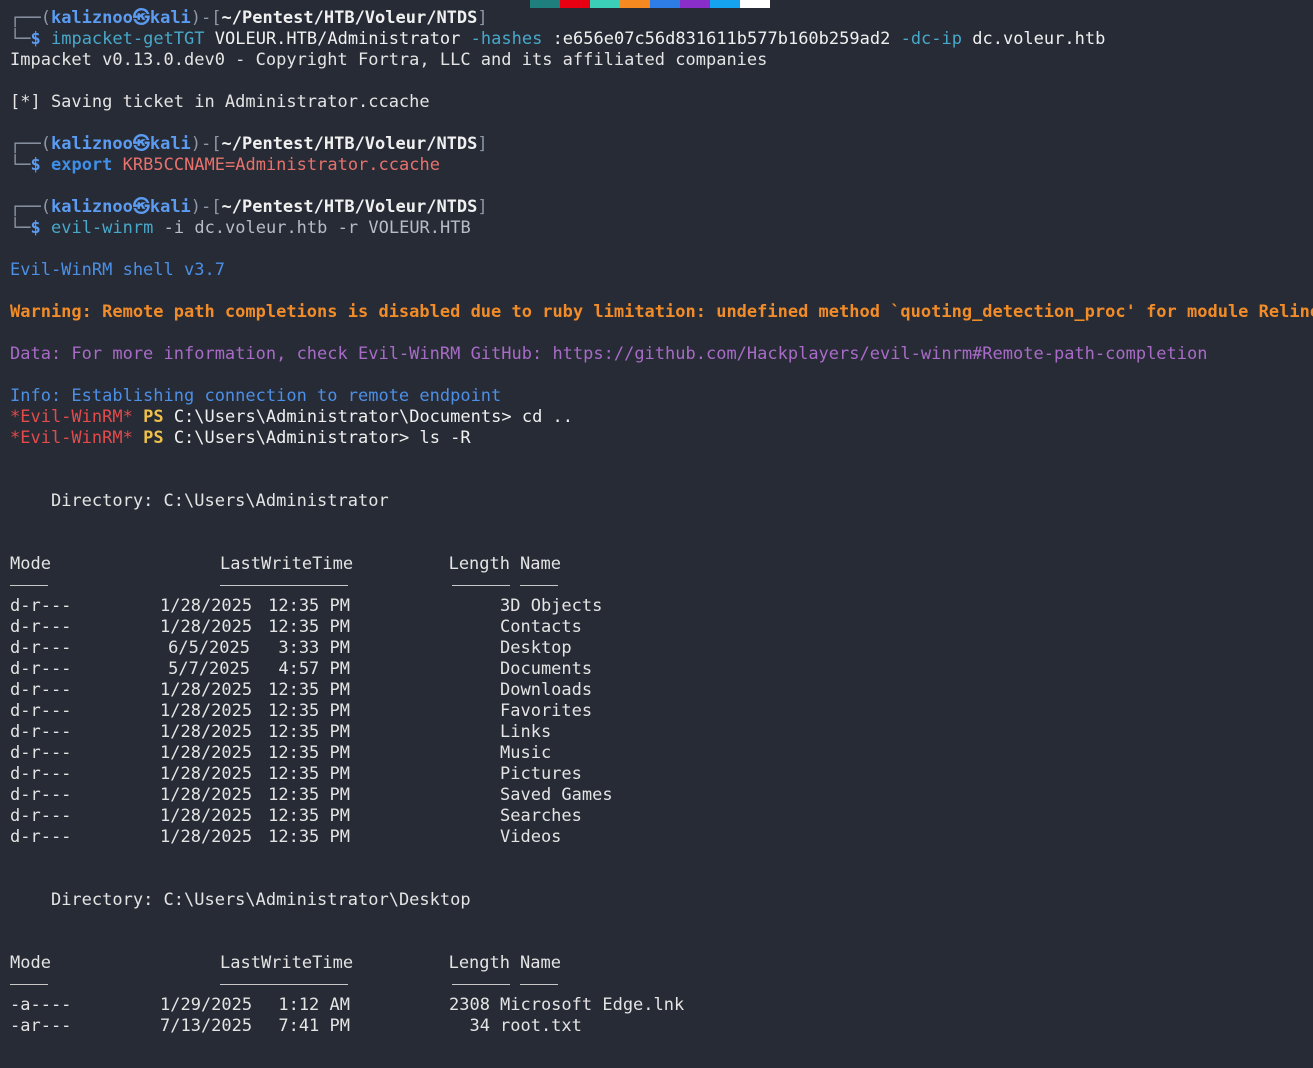 This screenshot has width=1313, height=1068. What do you see at coordinates (546, 669) in the screenshot?
I see `row-name: Documents` at bounding box center [546, 669].